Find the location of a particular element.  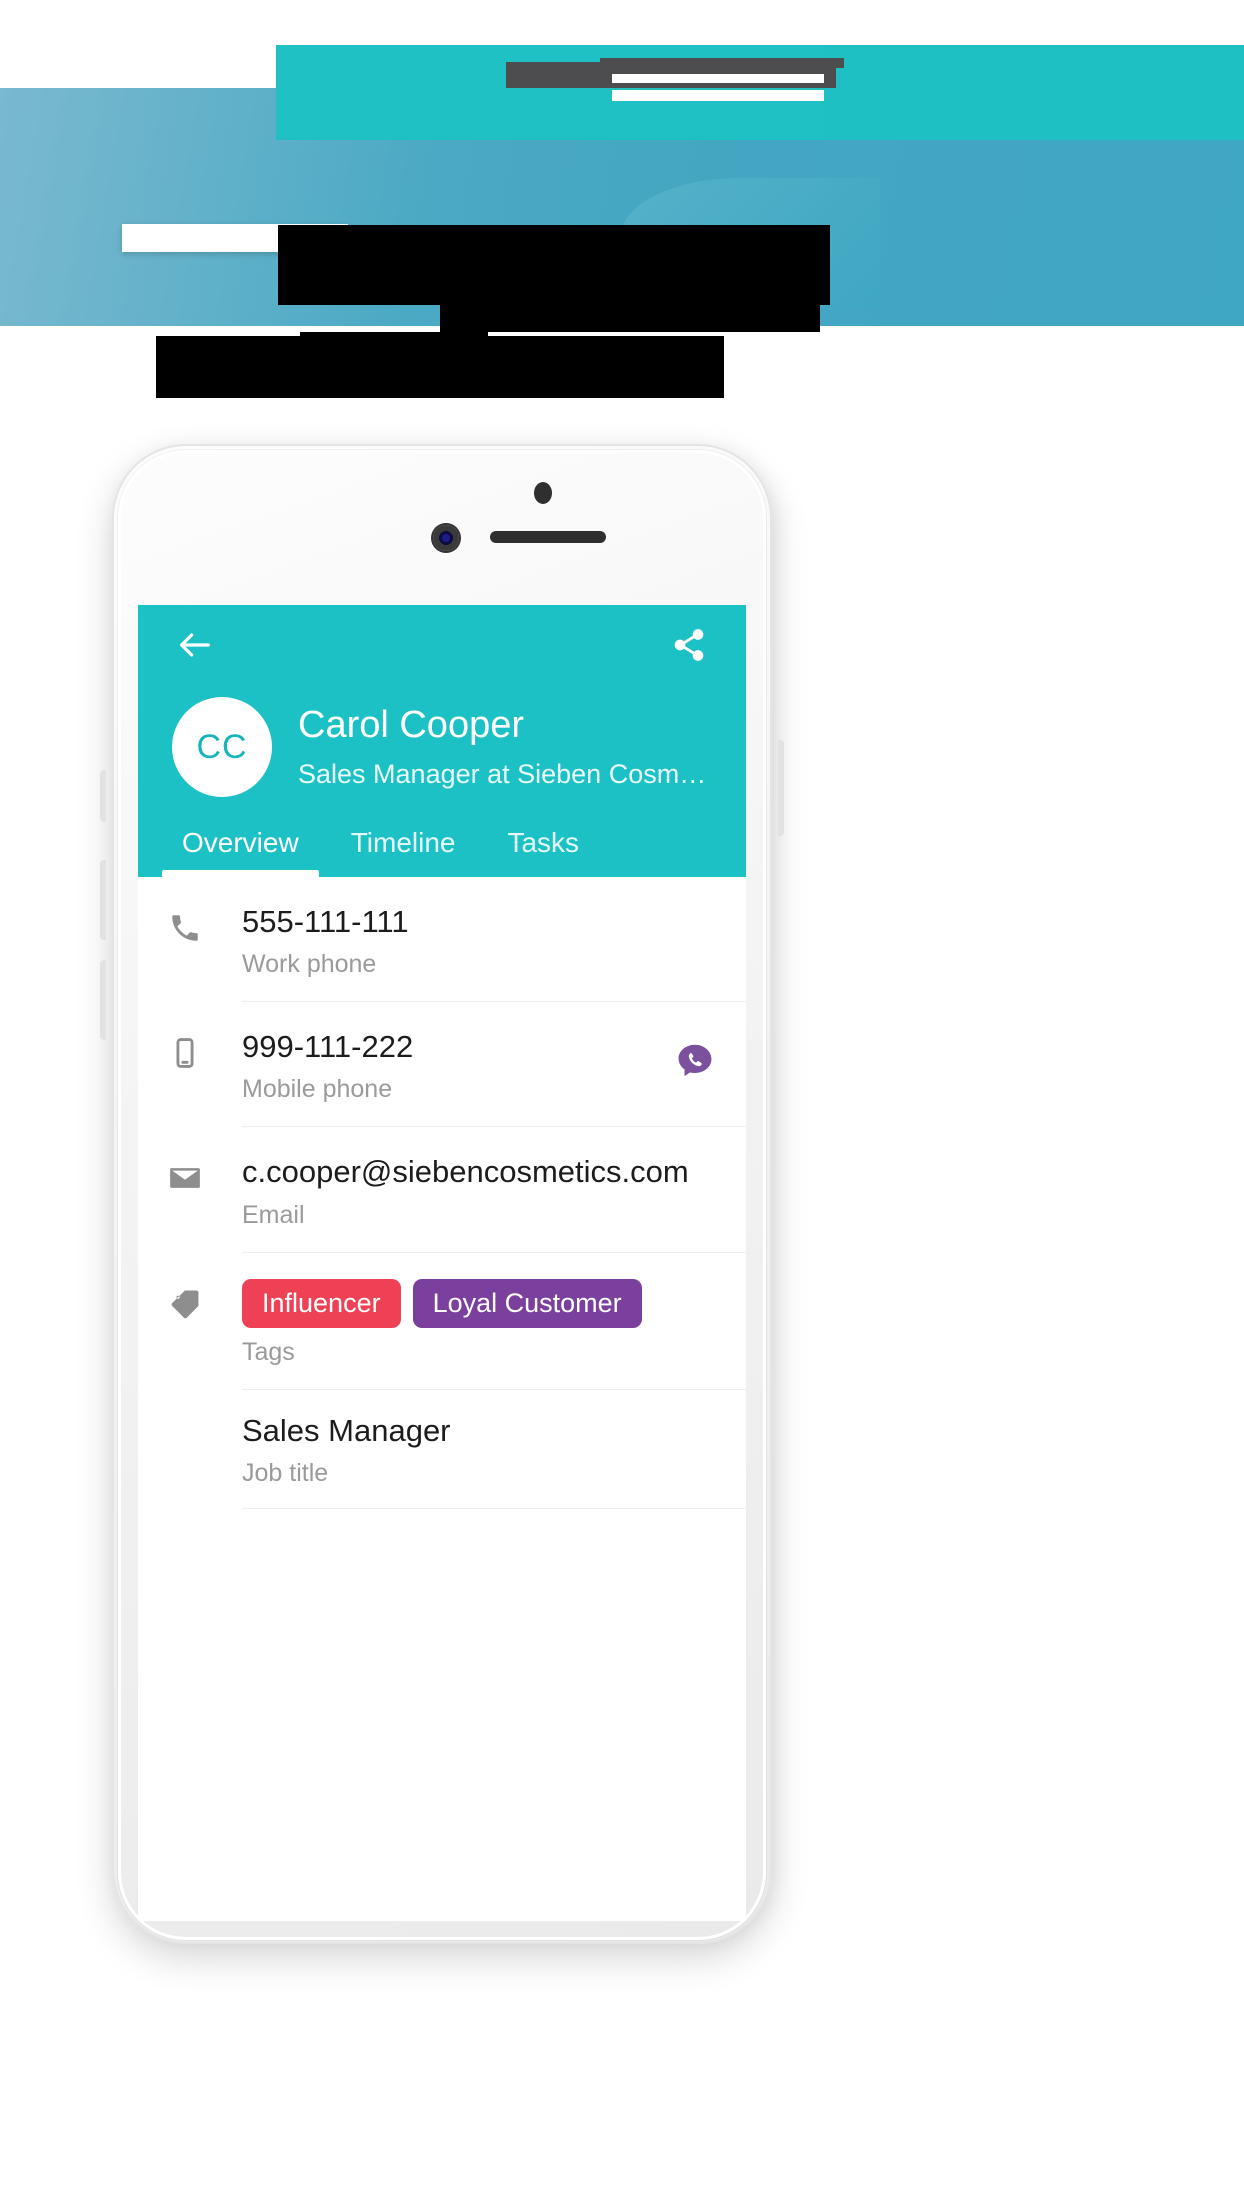

power-button is located at coordinates (781, 788).